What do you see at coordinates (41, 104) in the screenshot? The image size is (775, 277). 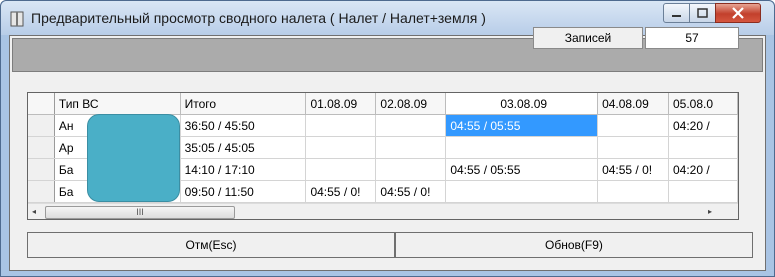 I see `row-indicator-header` at bounding box center [41, 104].